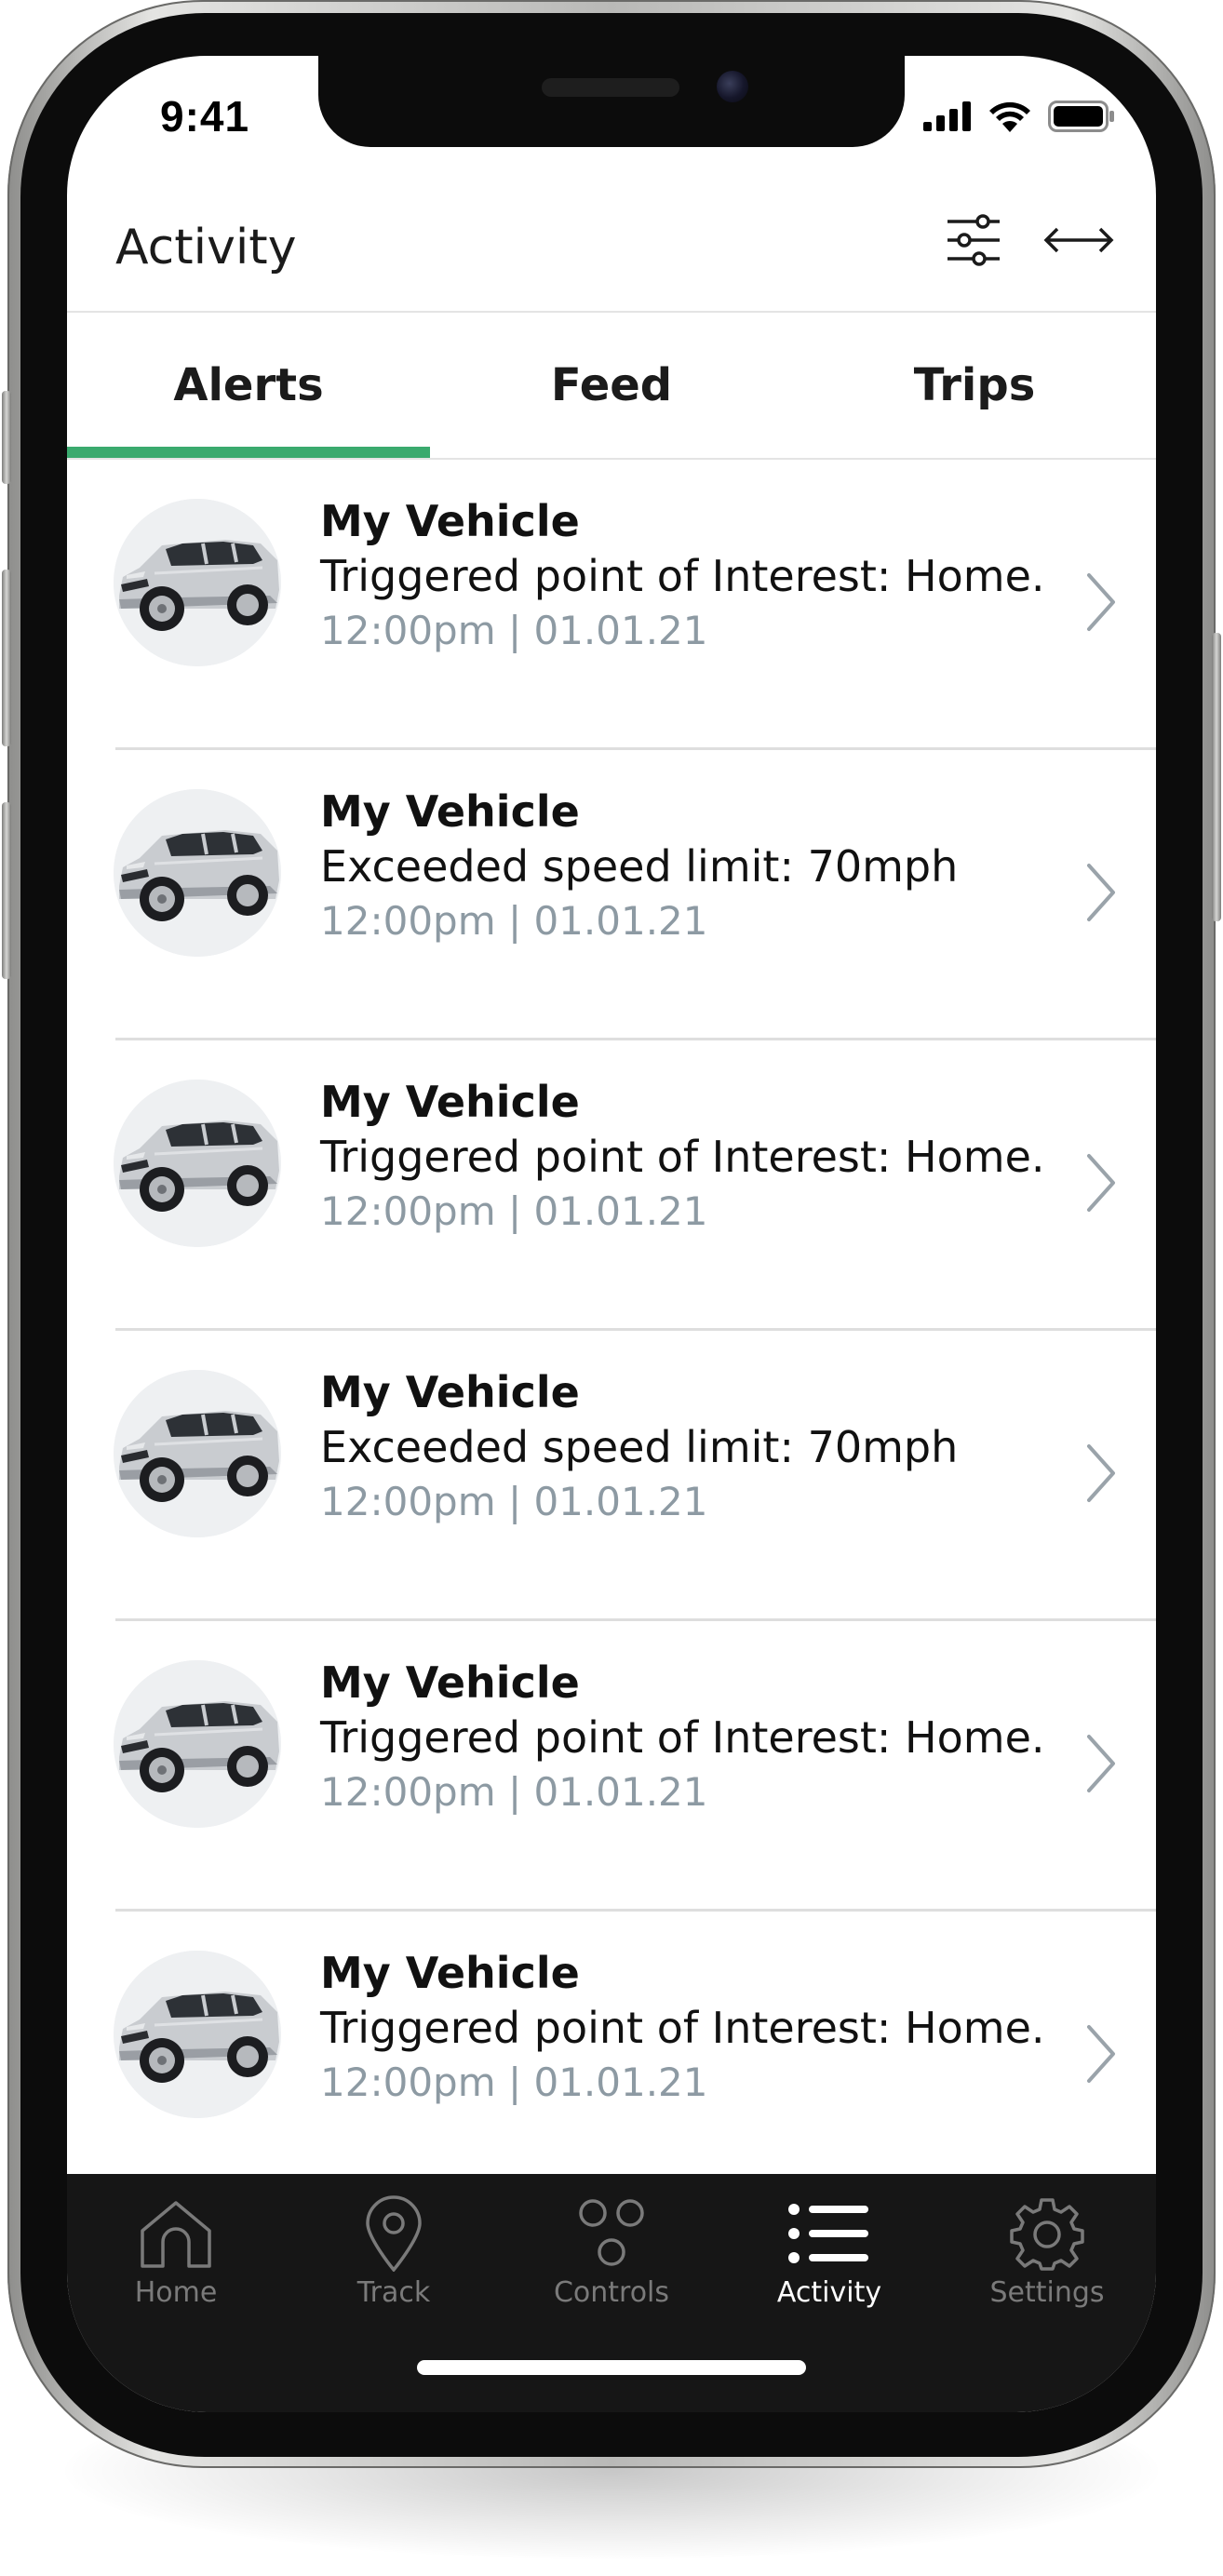 This screenshot has height=2576, width=1223. Describe the element at coordinates (6, 437) in the screenshot. I see `silent-switch` at that location.